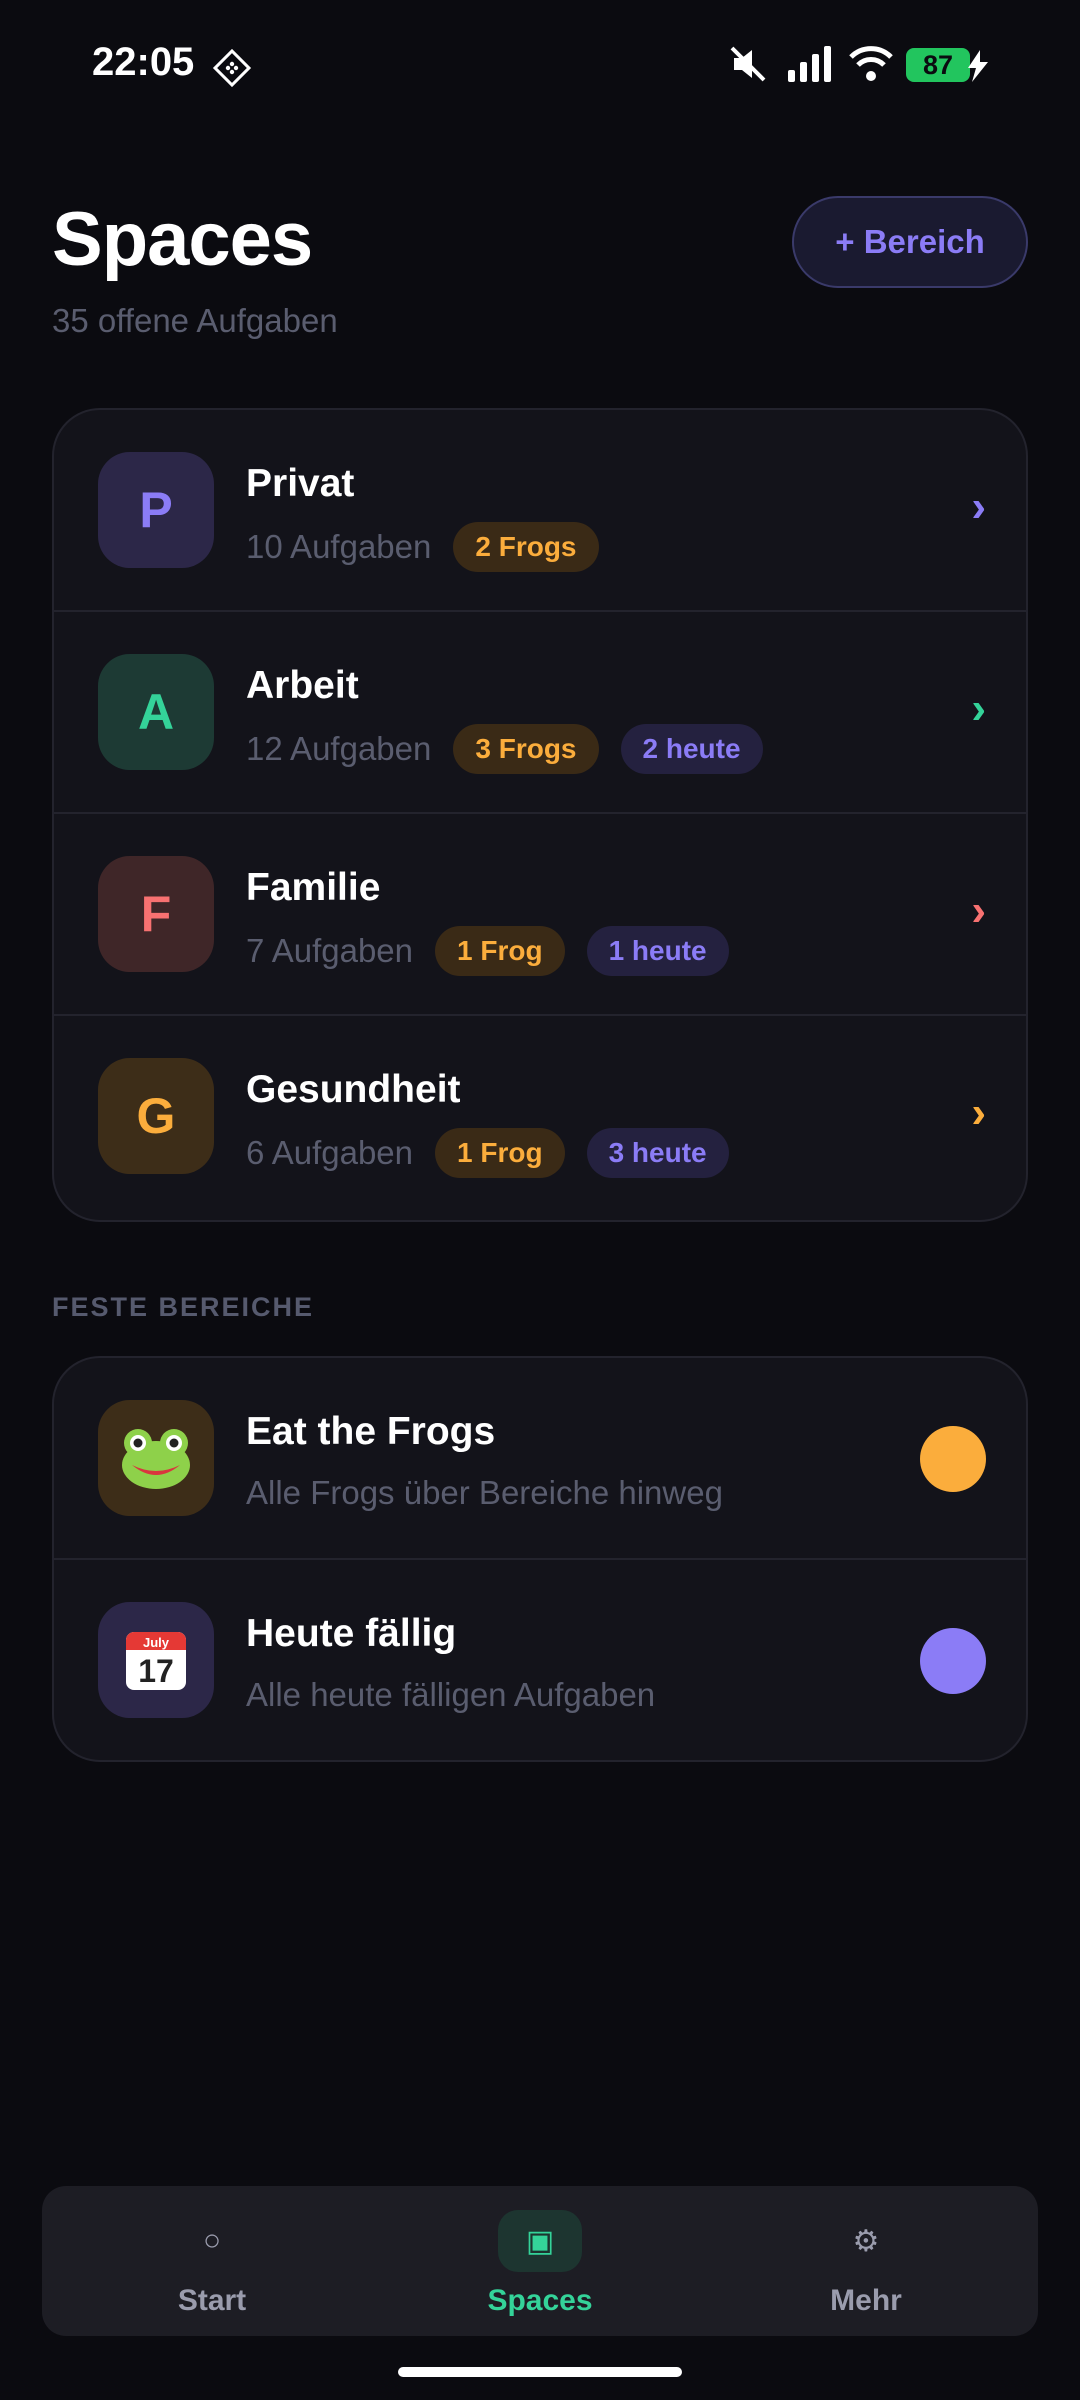 Image resolution: width=1080 pixels, height=2400 pixels. What do you see at coordinates (371, 1431) in the screenshot?
I see `fixed-name: Eat the Frogs` at bounding box center [371, 1431].